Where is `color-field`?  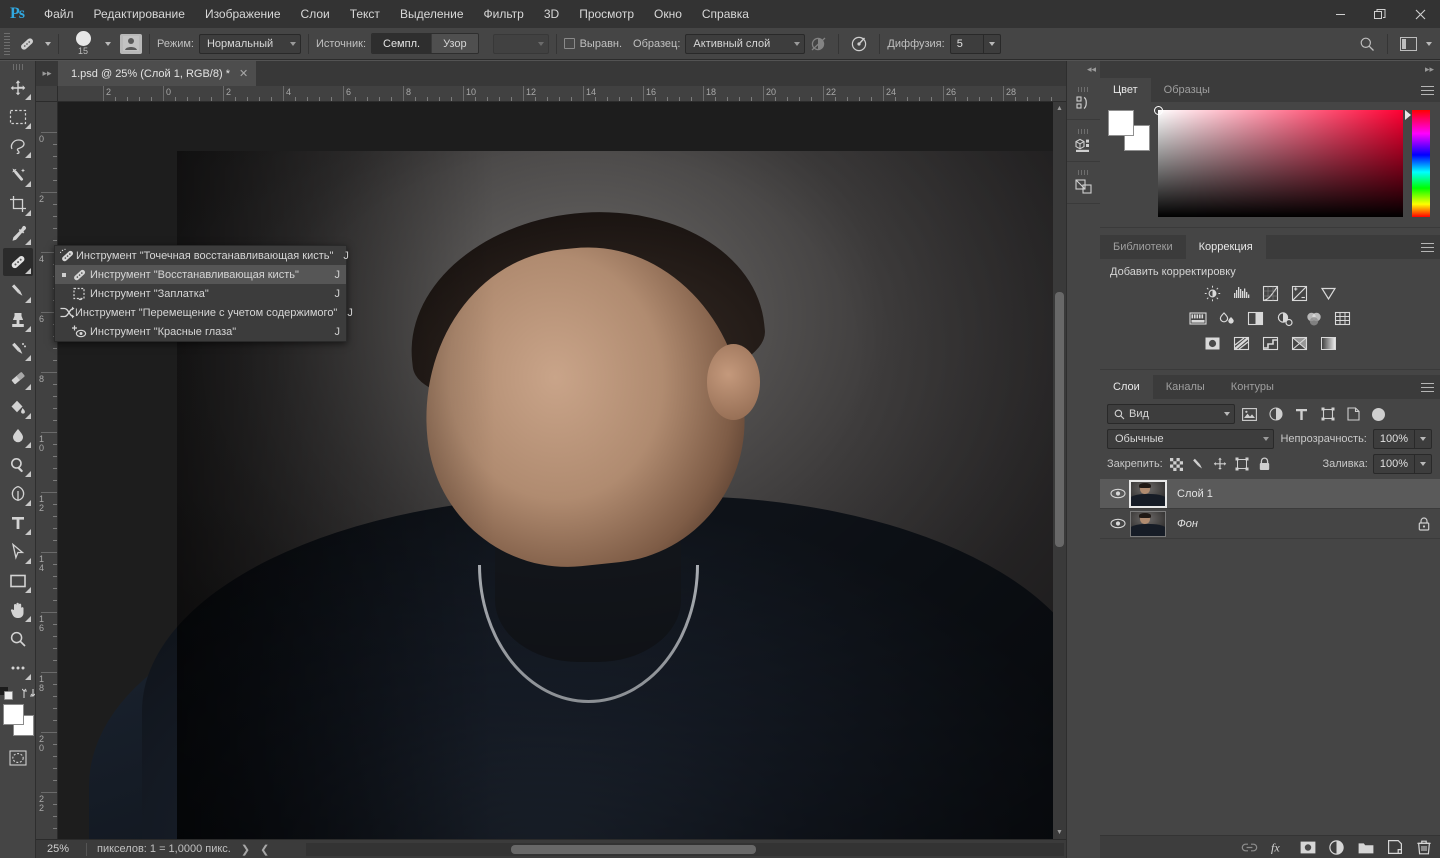 color-field is located at coordinates (1278, 161).